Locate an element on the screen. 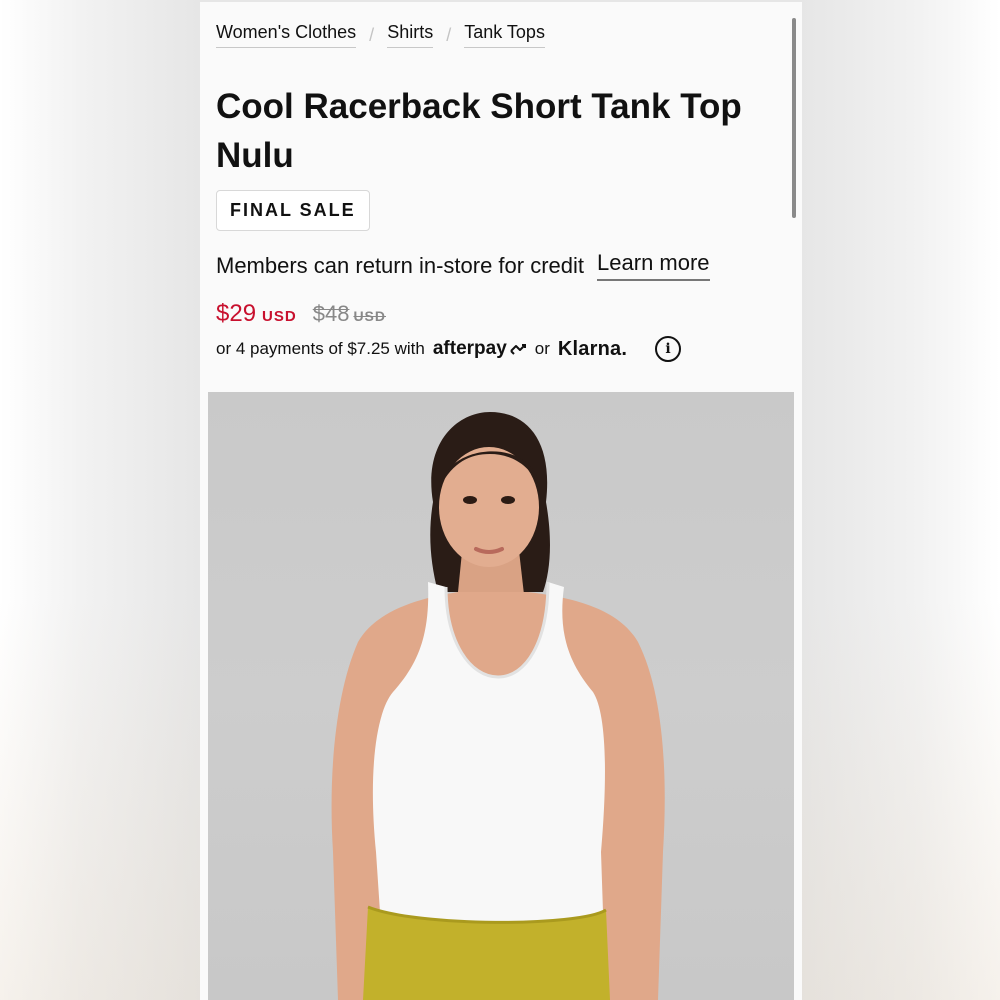 This screenshot has height=1000, width=1000. breadcrumb: Women's Clothes / Shirts / Tank Tops is located at coordinates (380, 35).